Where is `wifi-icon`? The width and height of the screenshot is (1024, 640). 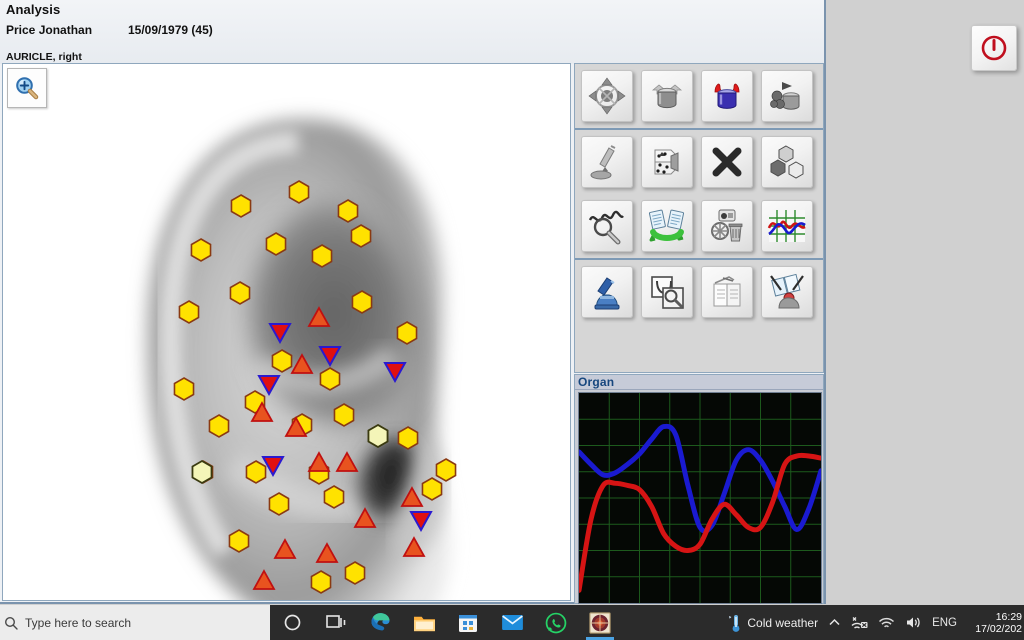 wifi-icon is located at coordinates (887, 622).